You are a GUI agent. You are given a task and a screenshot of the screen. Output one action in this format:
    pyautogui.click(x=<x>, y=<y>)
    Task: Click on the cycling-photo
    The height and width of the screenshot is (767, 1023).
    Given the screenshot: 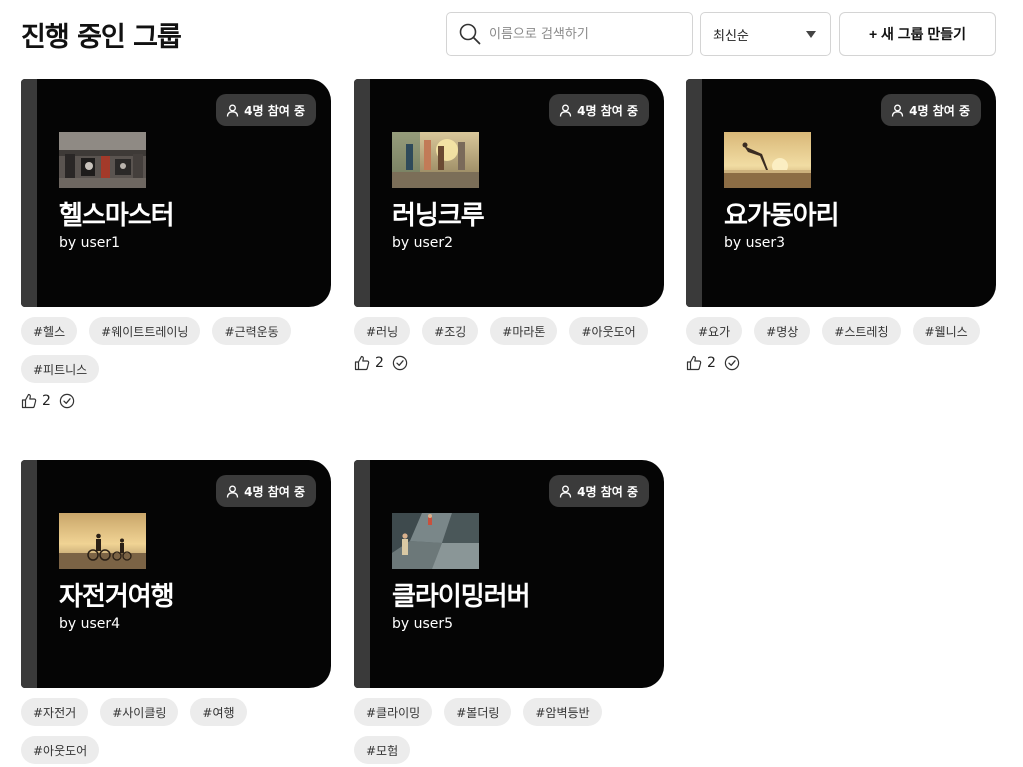 What is the action you would take?
    pyautogui.click(x=102, y=541)
    